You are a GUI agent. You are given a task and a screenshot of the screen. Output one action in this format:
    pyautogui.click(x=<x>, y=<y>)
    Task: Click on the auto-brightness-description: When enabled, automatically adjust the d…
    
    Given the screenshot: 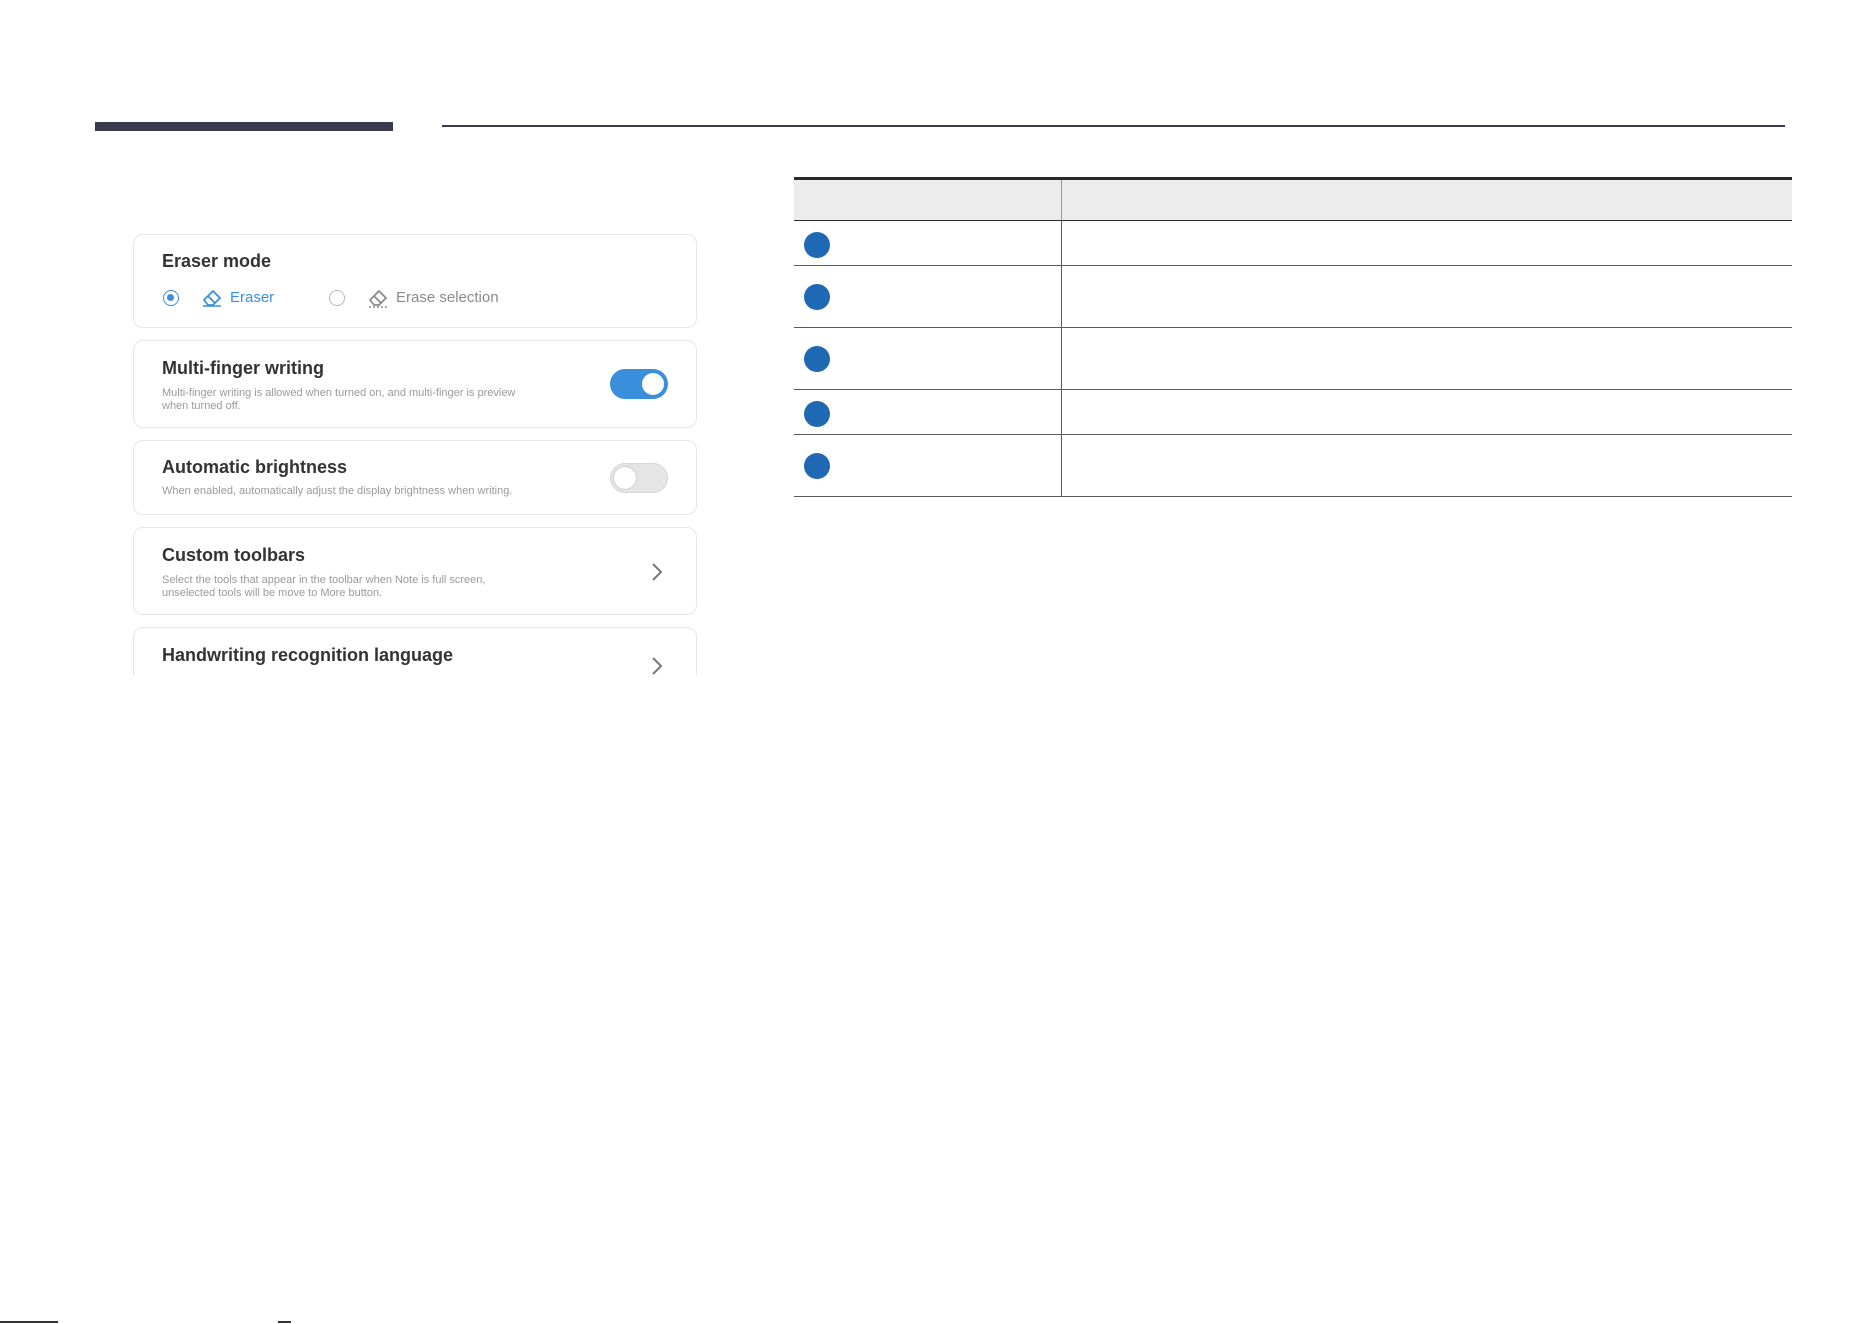 What is the action you would take?
    pyautogui.click(x=337, y=491)
    